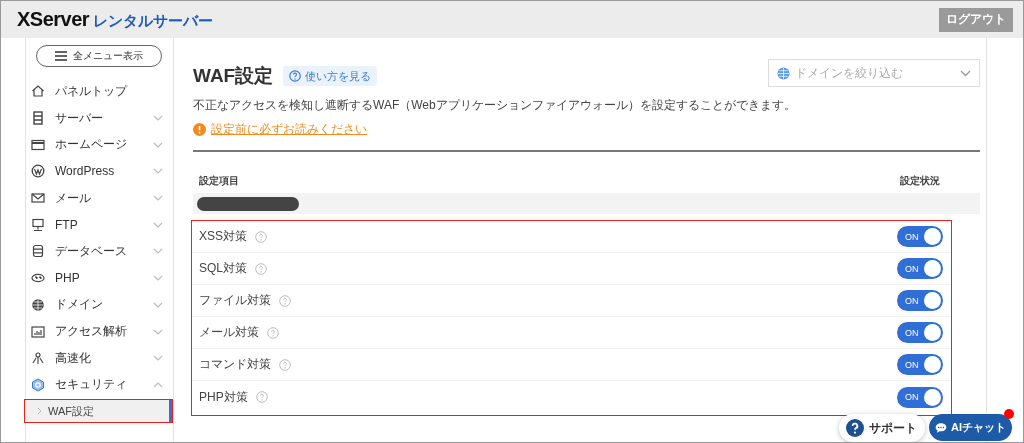  What do you see at coordinates (99, 198) in the screenshot?
I see `sidebar-item: メール` at bounding box center [99, 198].